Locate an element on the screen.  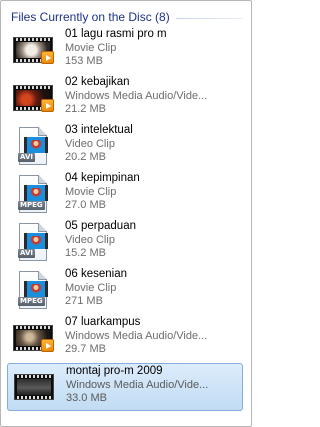
file-name: 06 kesenian is located at coordinates (96, 274).